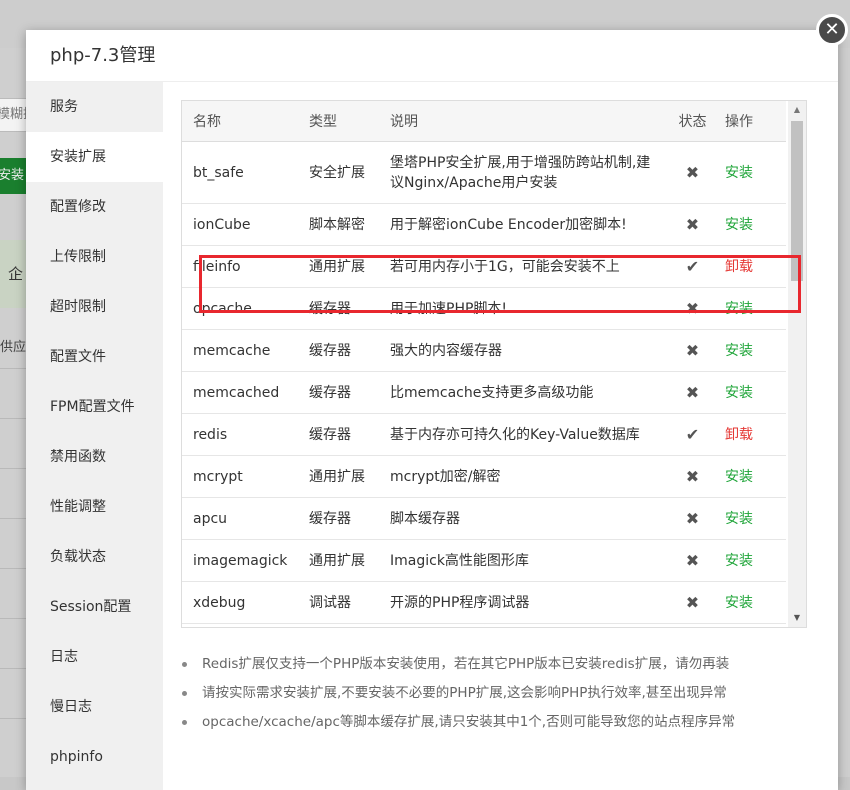  Describe the element at coordinates (525, 172) in the screenshot. I see `ext-desc: 堡塔PHP安全扩展,用于增强防跨站机制,建议Nginx/Apache用户安装` at that location.